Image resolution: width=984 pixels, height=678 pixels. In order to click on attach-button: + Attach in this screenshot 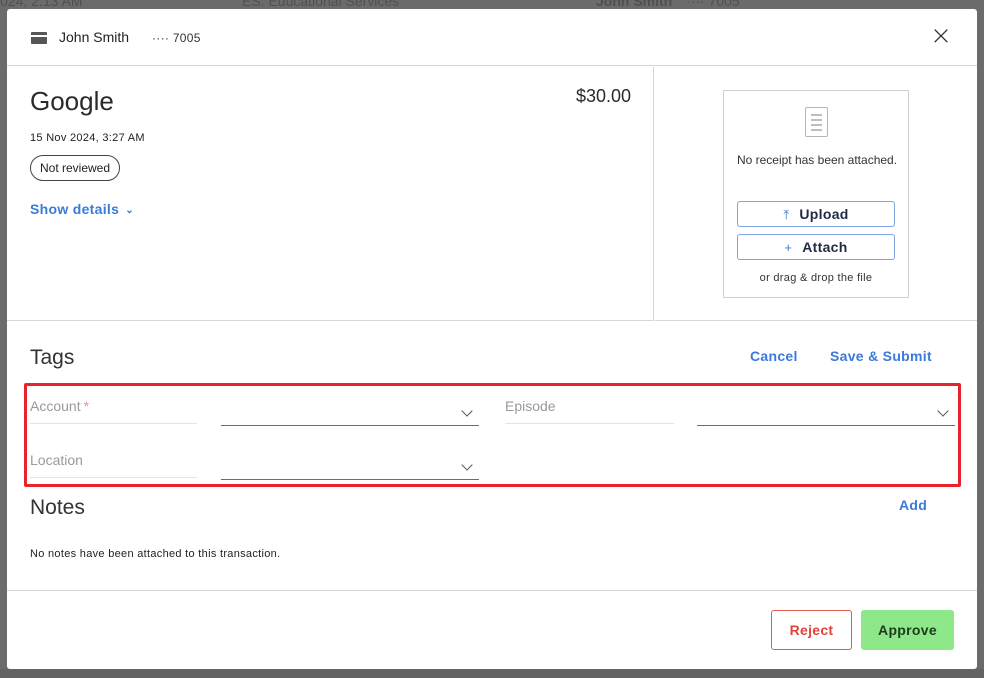, I will do `click(816, 247)`.